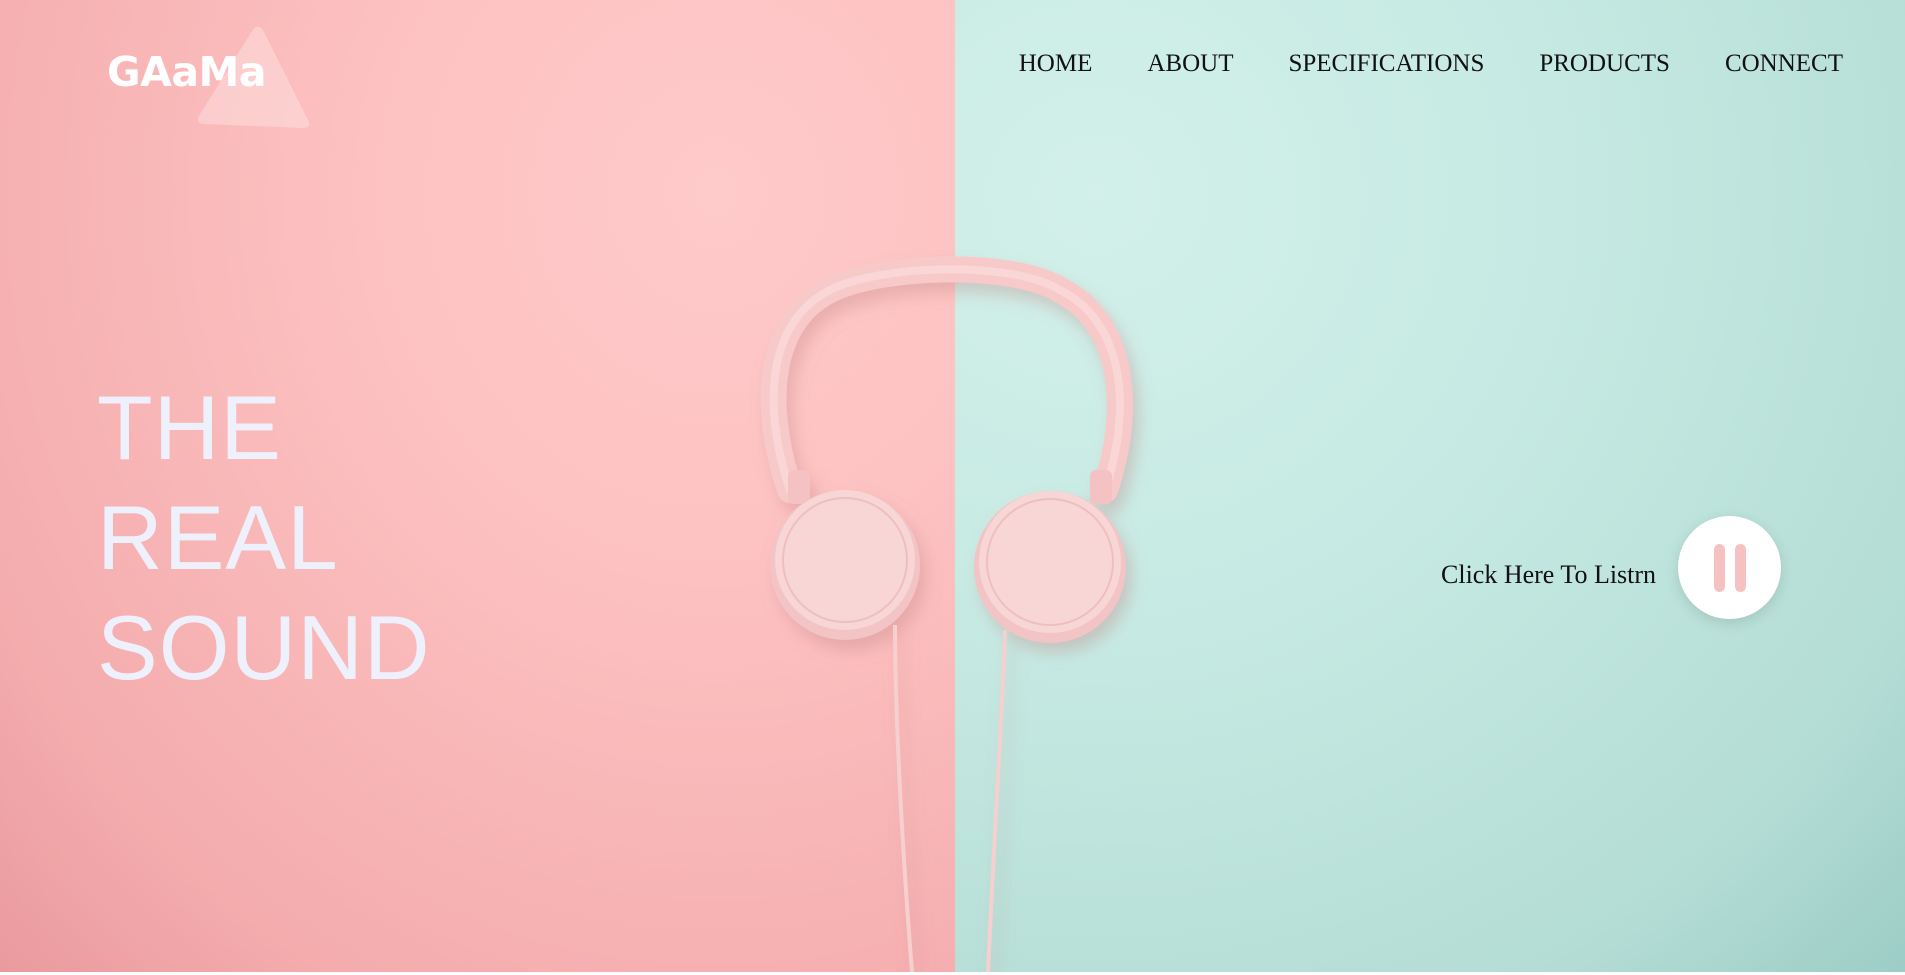 This screenshot has width=1905, height=975. What do you see at coordinates (1604, 64) in the screenshot?
I see `nav-products: PRODUCTS` at bounding box center [1604, 64].